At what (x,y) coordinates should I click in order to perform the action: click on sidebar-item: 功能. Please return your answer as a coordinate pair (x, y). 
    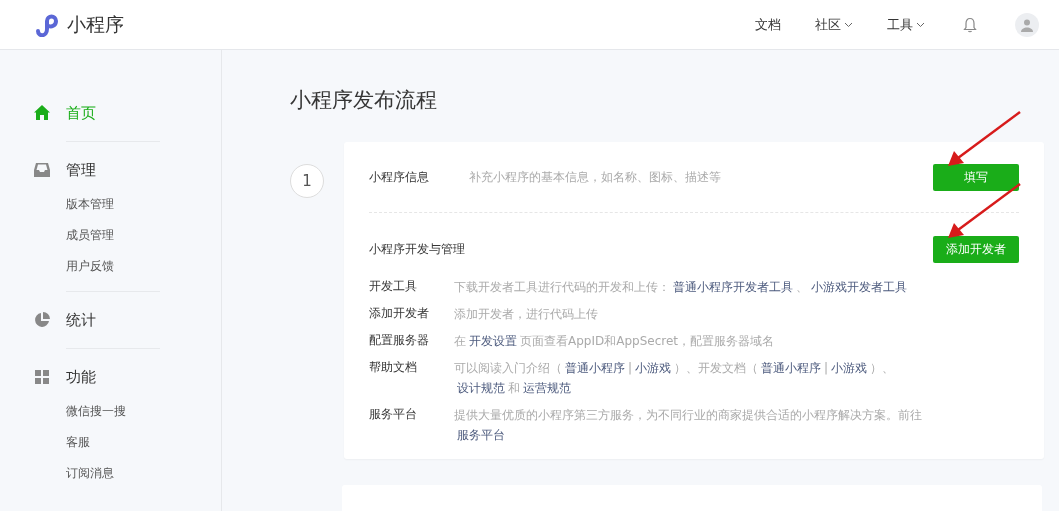
    Looking at the image, I should click on (81, 377).